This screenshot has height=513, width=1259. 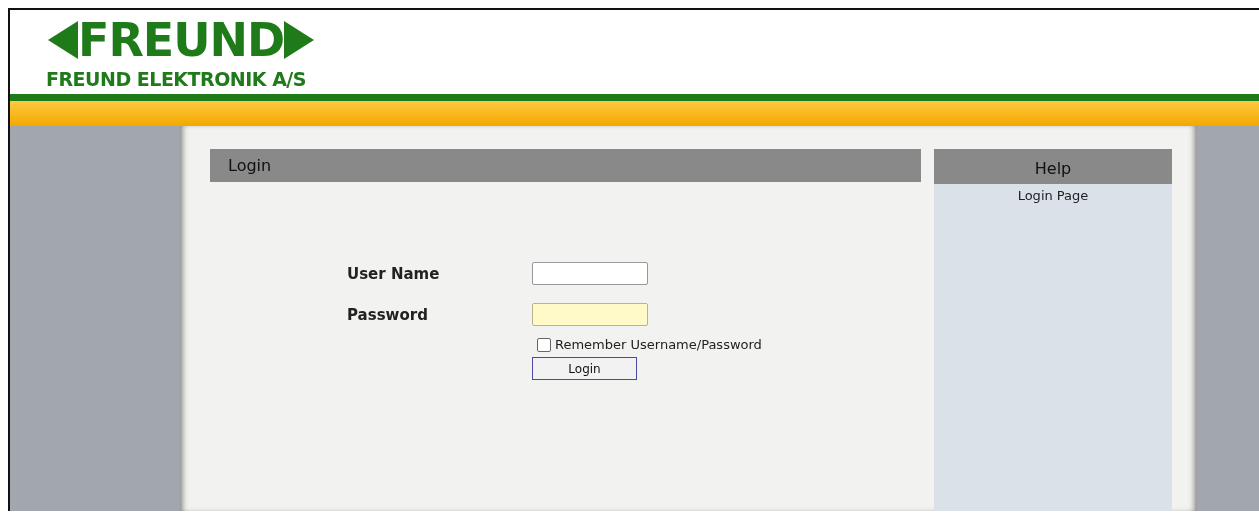 I want to click on right-triangle-icon, so click(x=299, y=40).